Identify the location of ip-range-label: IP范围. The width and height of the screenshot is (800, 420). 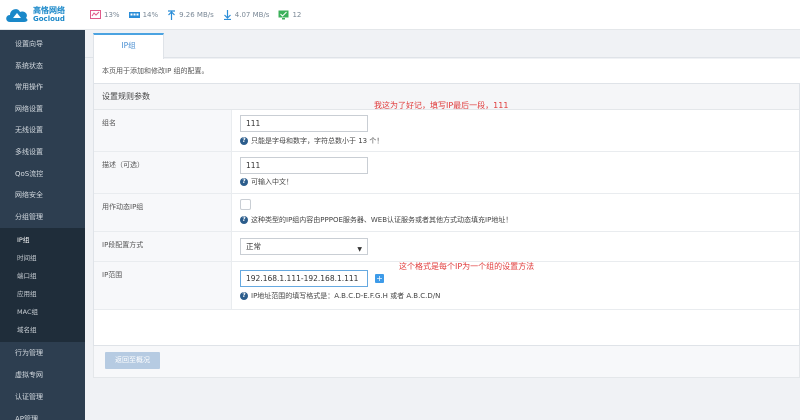
(112, 275).